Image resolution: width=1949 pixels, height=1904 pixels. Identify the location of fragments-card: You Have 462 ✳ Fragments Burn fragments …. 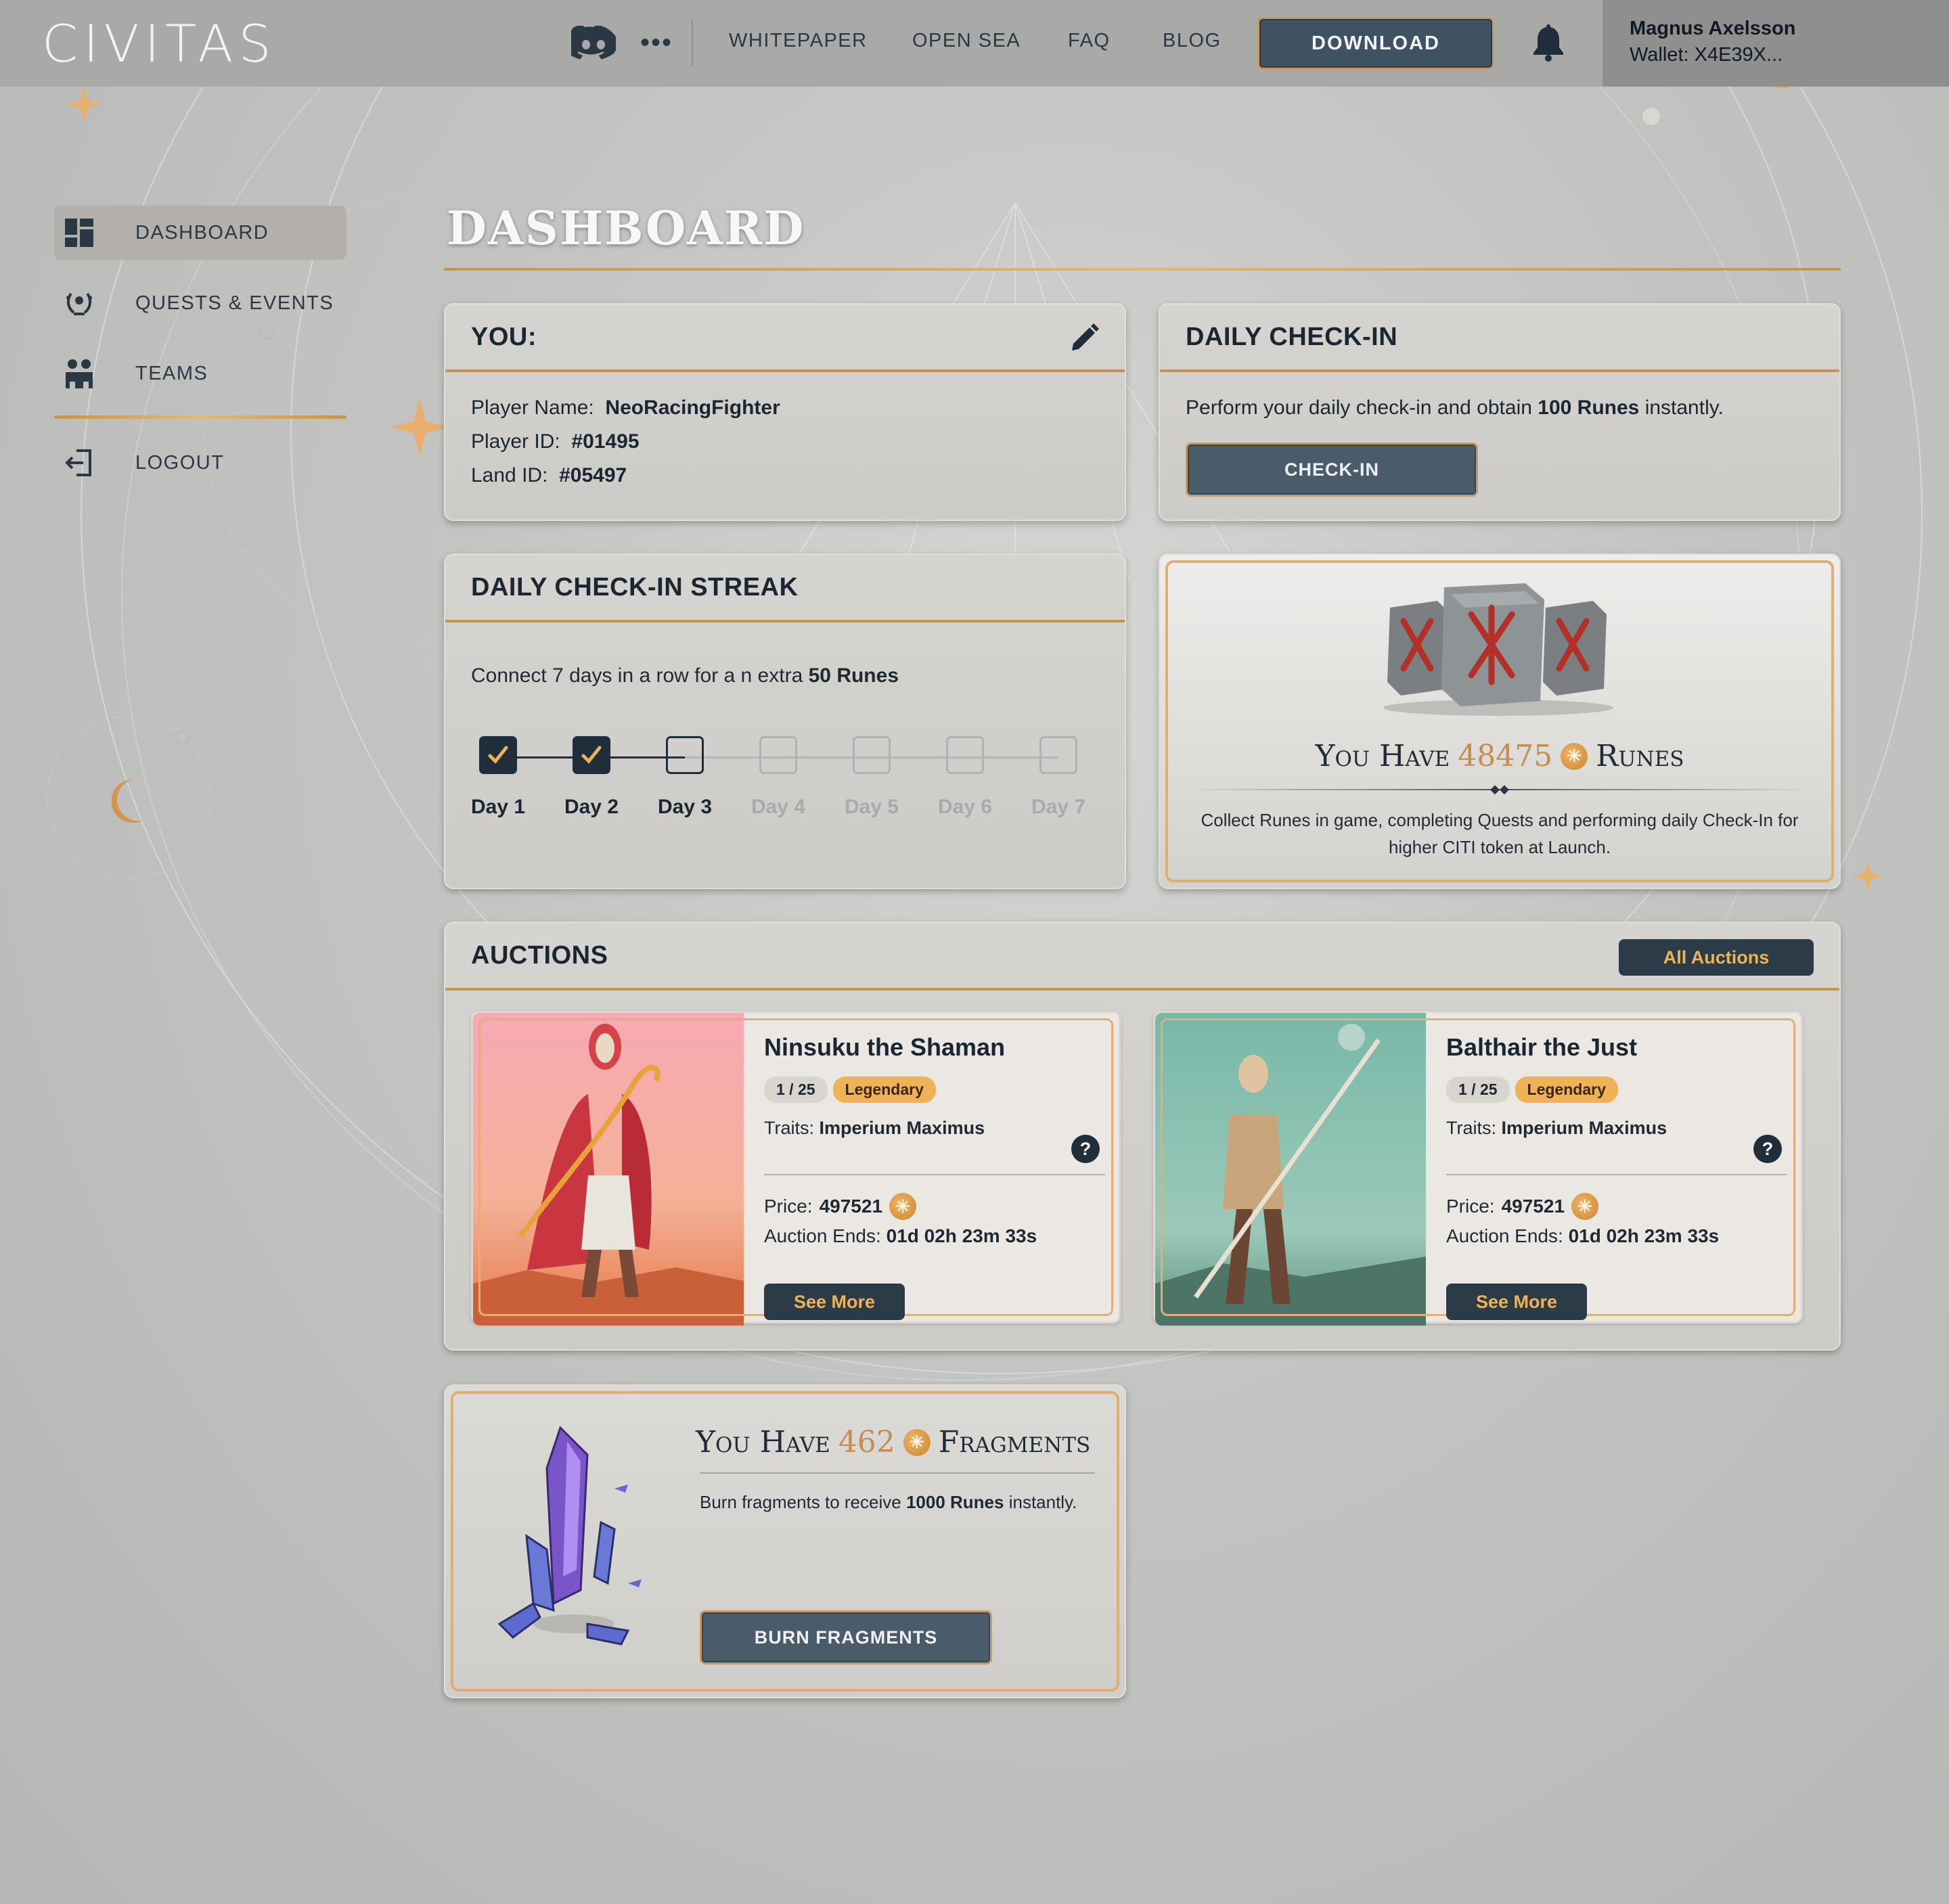
(785, 1541).